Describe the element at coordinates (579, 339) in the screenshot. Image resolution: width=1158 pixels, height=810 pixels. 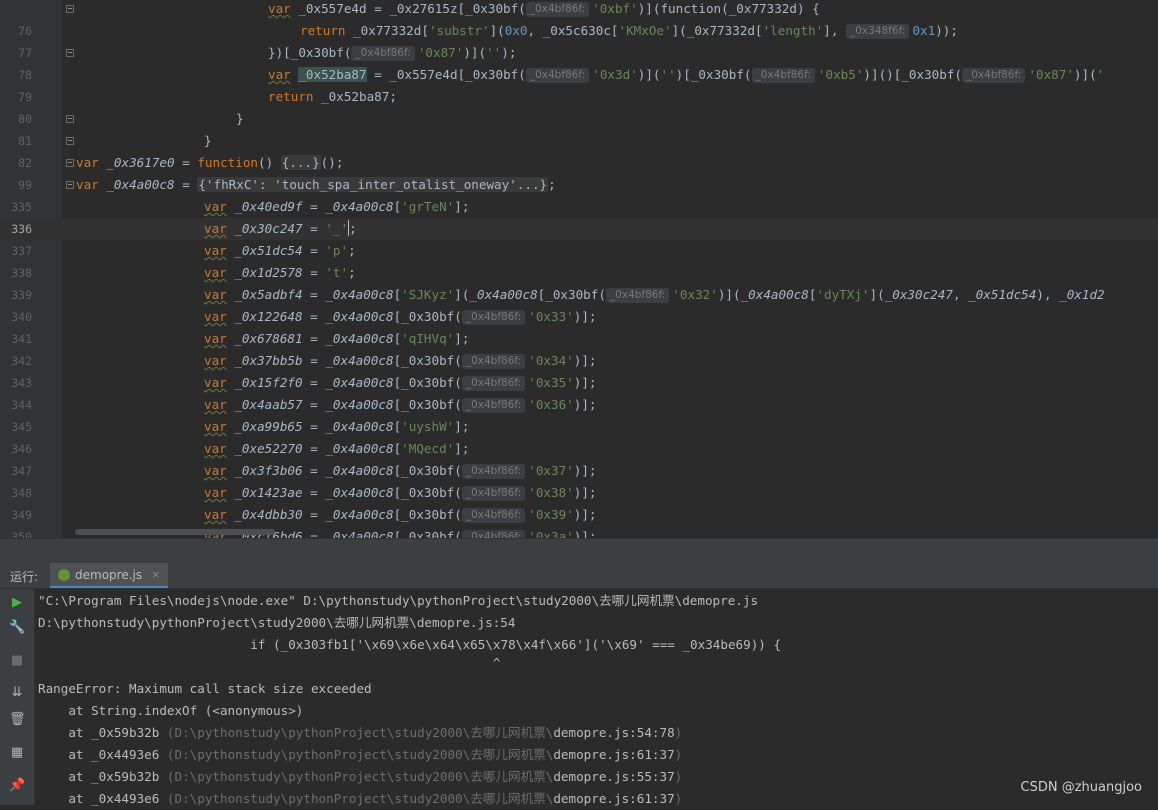
I see `code-line: 341 var _0x678681 = _0x4a00c8['qIHVq'];` at that location.